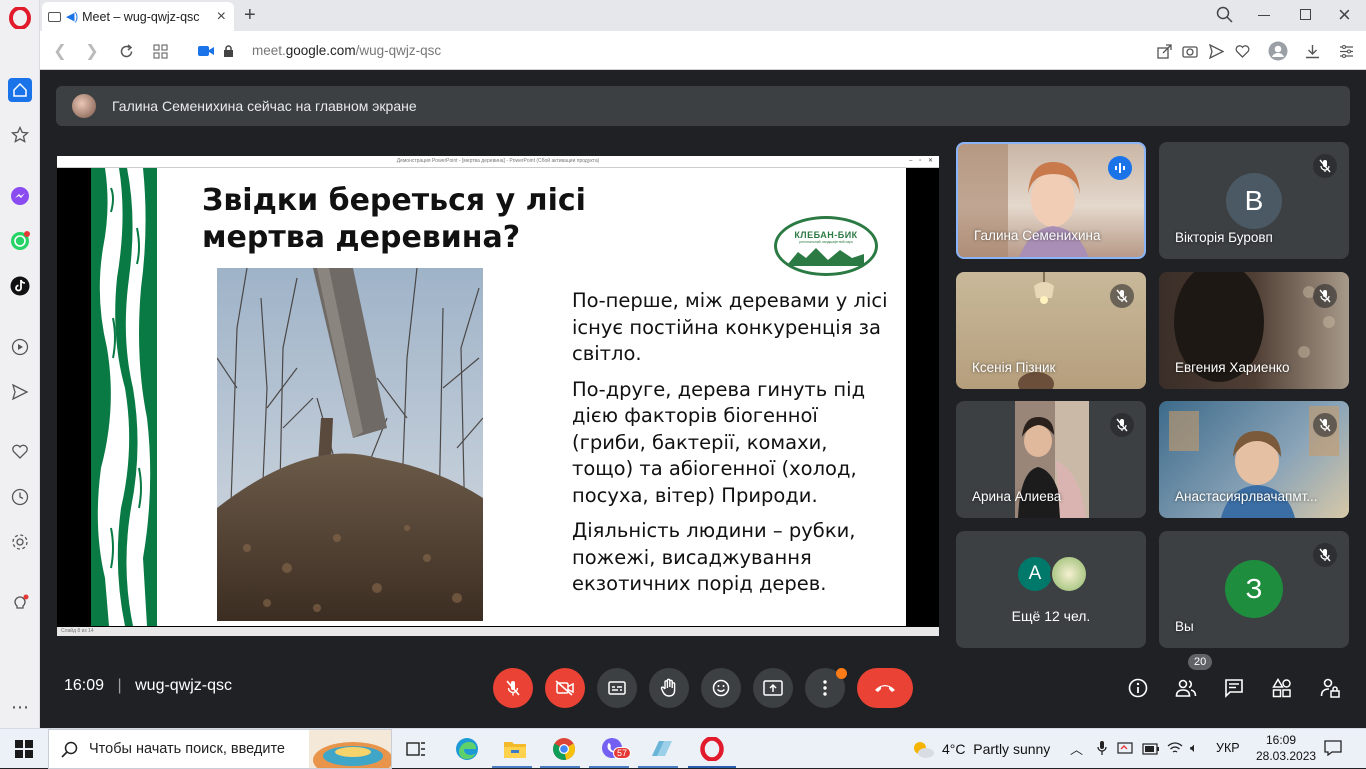  What do you see at coordinates (422, 219) in the screenshot?
I see `slide-title: Звідки береться у лісі мертва деревина?` at bounding box center [422, 219].